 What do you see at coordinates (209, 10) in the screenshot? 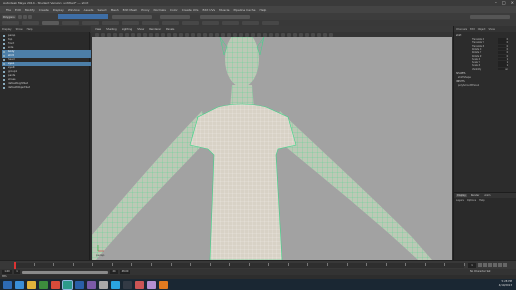
I see `menu-item-edit-uvs: Edit UVs` at bounding box center [209, 10].